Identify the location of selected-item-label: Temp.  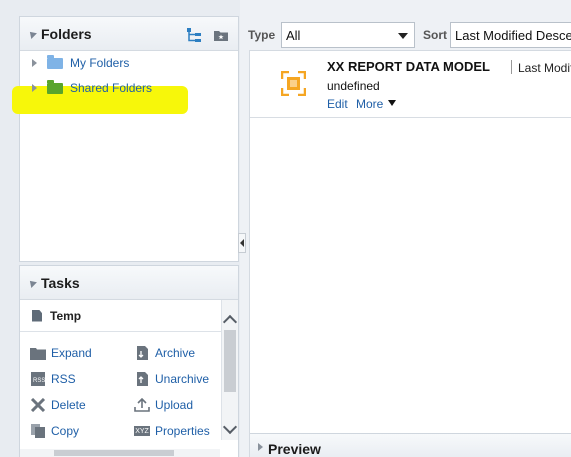
(66, 315).